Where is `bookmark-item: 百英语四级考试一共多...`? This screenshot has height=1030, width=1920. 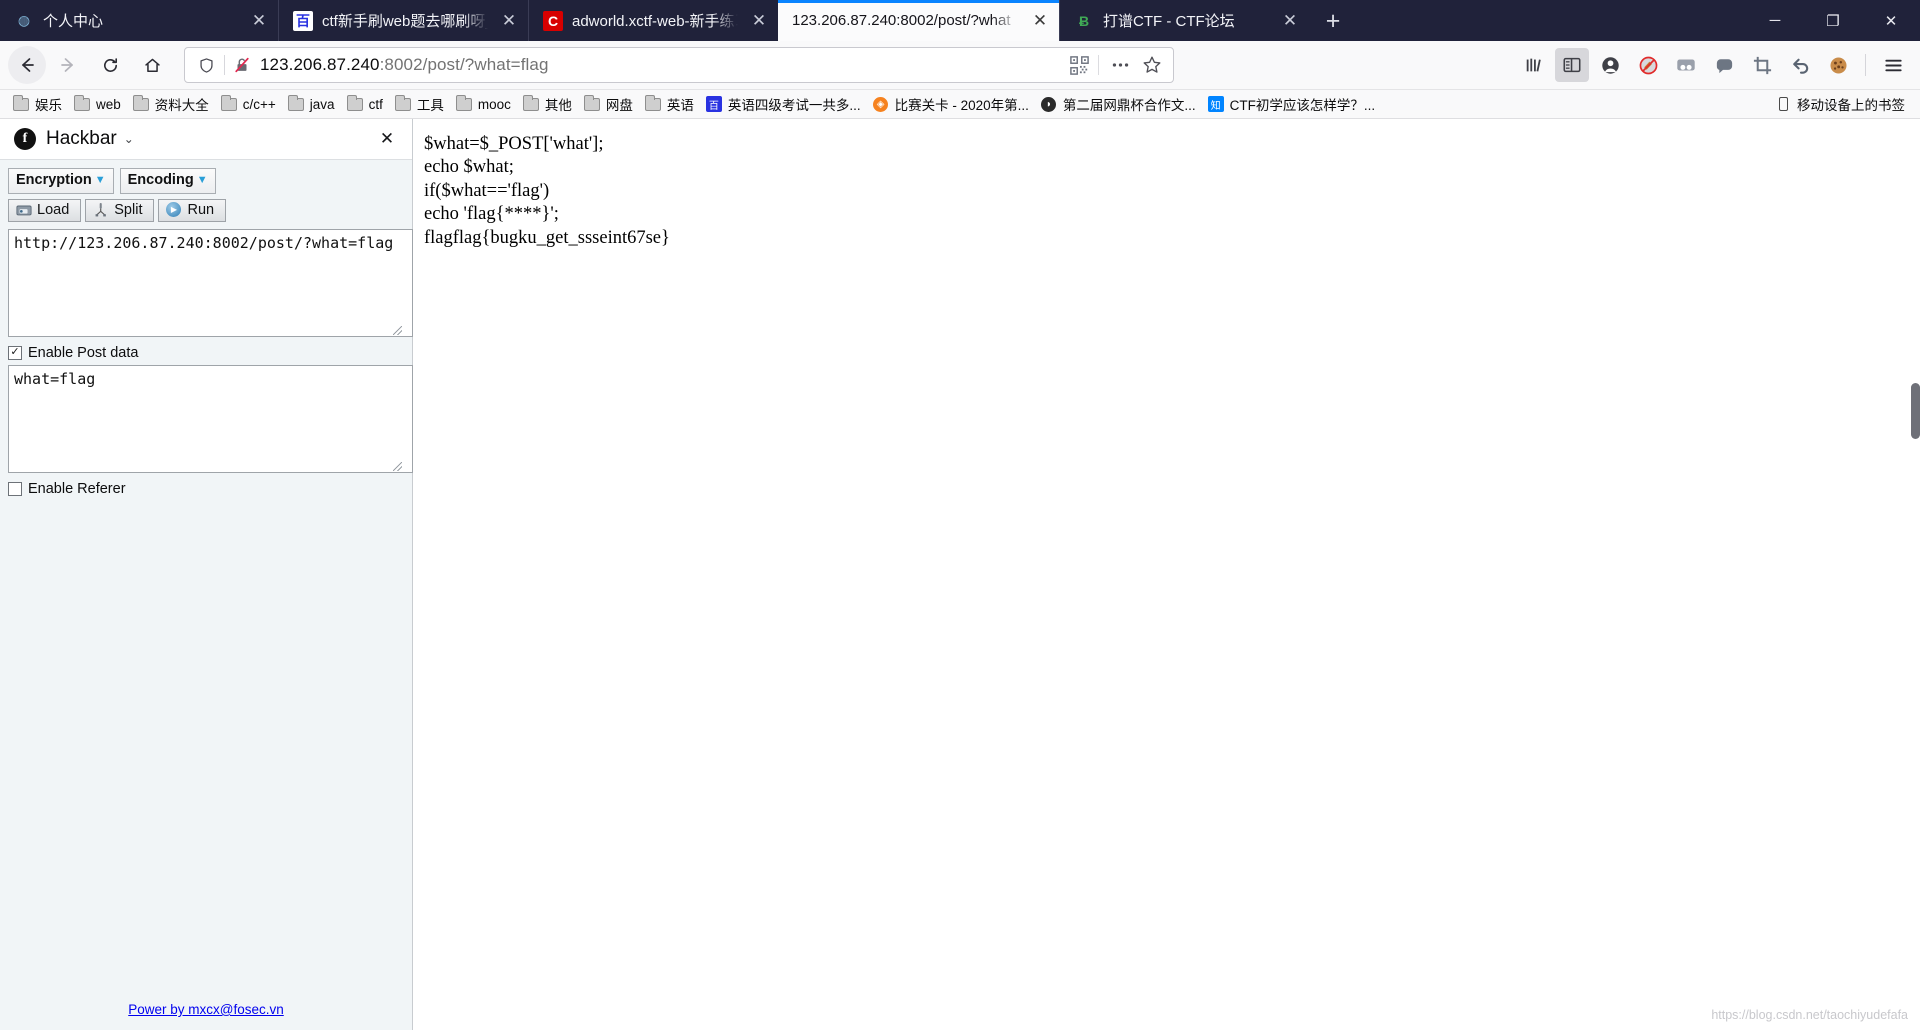
bookmark-item: 百英语四级考试一共多... is located at coordinates (784, 104).